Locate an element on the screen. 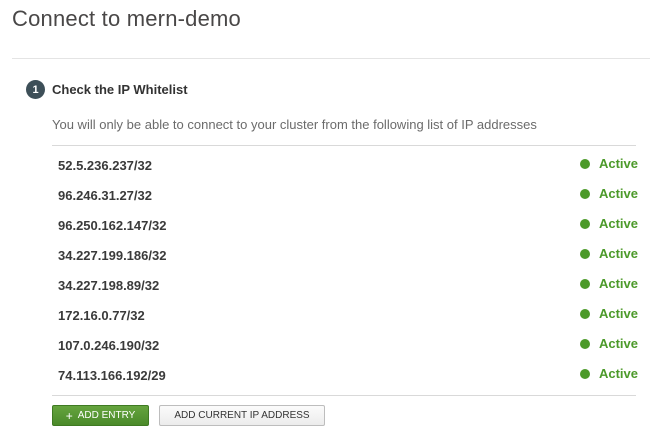  ip-row: 107.0.246.190/32 Active is located at coordinates (345, 345).